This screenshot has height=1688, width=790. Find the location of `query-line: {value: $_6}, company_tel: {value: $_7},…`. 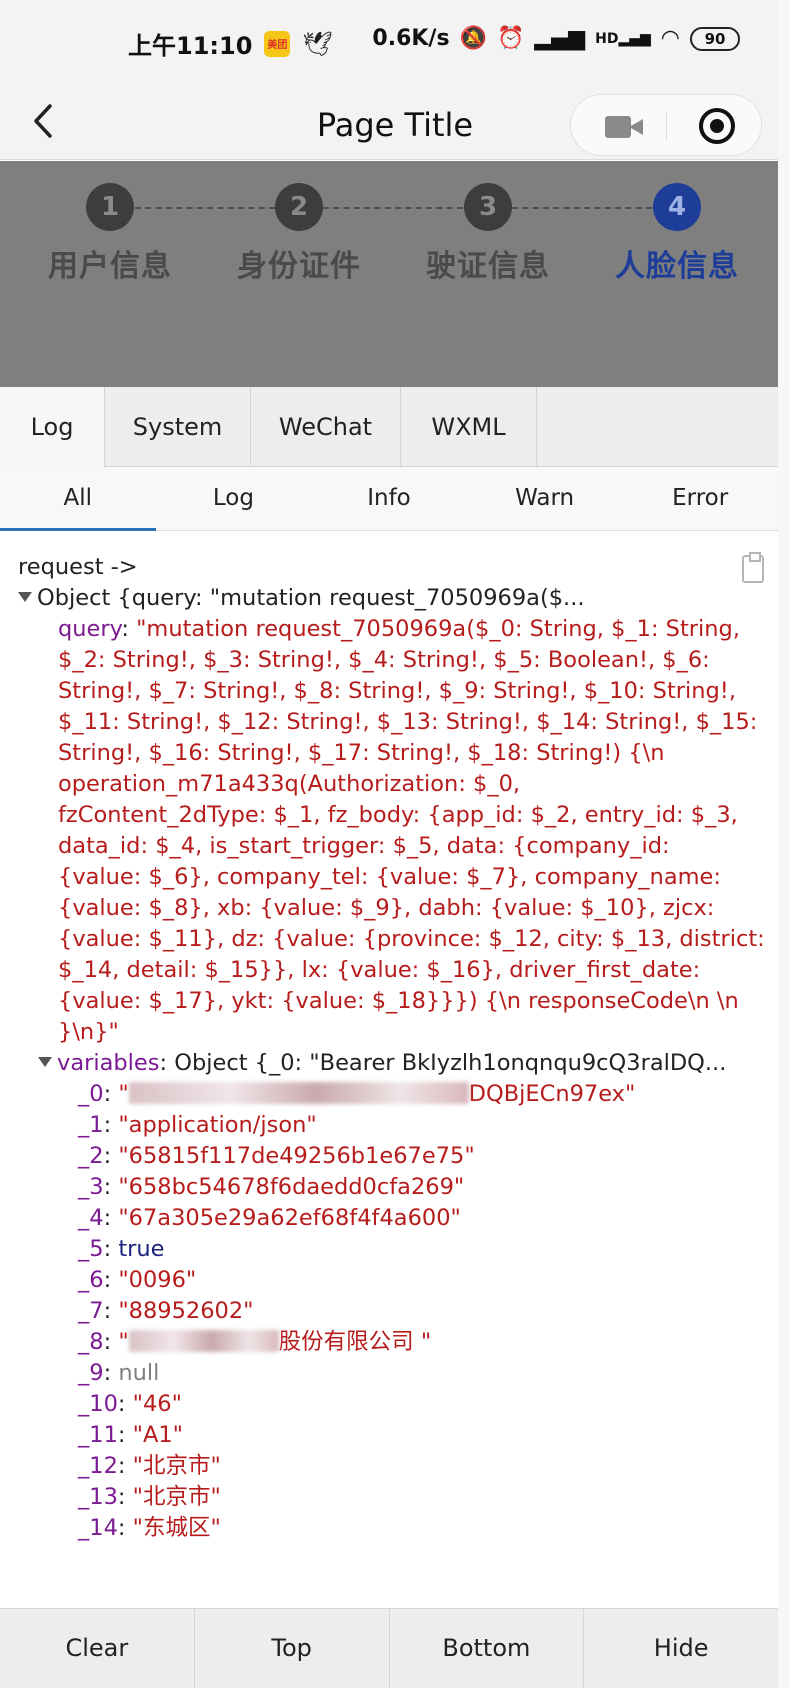

query-line: {value: $_6}, company_tel: {value: $_7},… is located at coordinates (389, 877).